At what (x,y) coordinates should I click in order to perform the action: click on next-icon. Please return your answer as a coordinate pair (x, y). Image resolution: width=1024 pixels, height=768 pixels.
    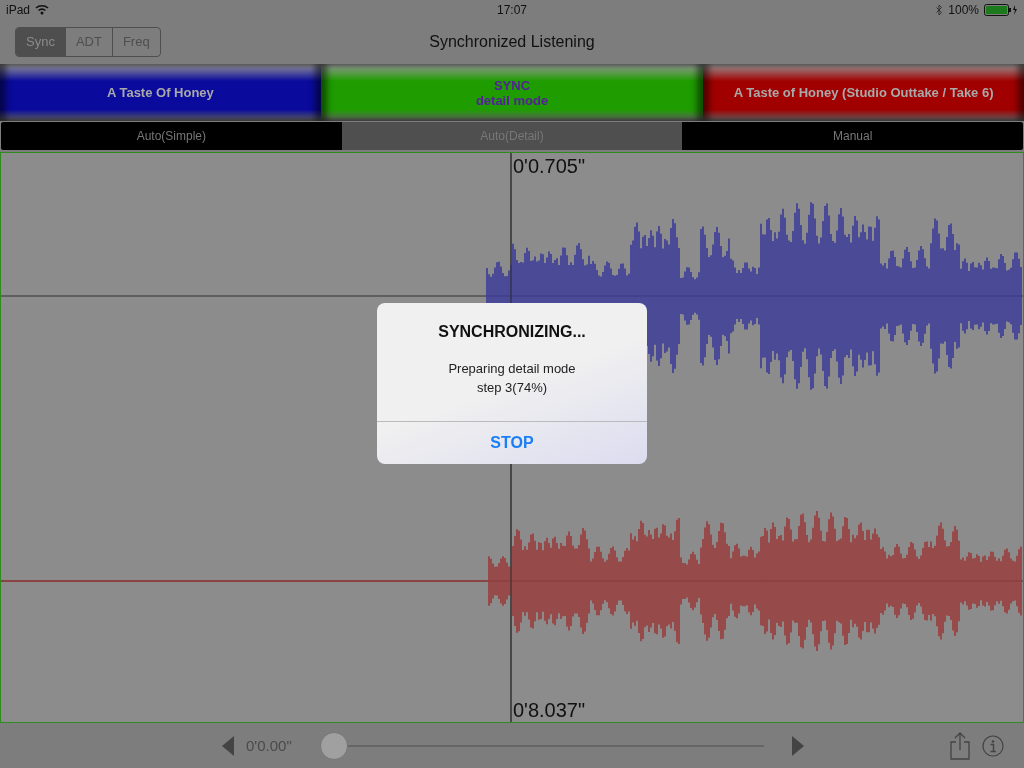
    Looking at the image, I should click on (798, 745).